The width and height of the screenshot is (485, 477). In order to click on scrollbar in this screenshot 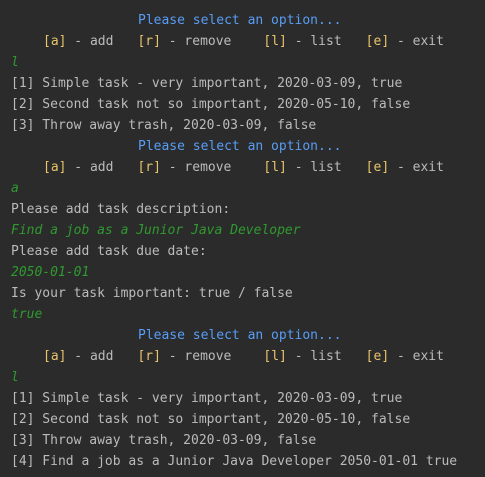, I will do `click(481, 238)`.